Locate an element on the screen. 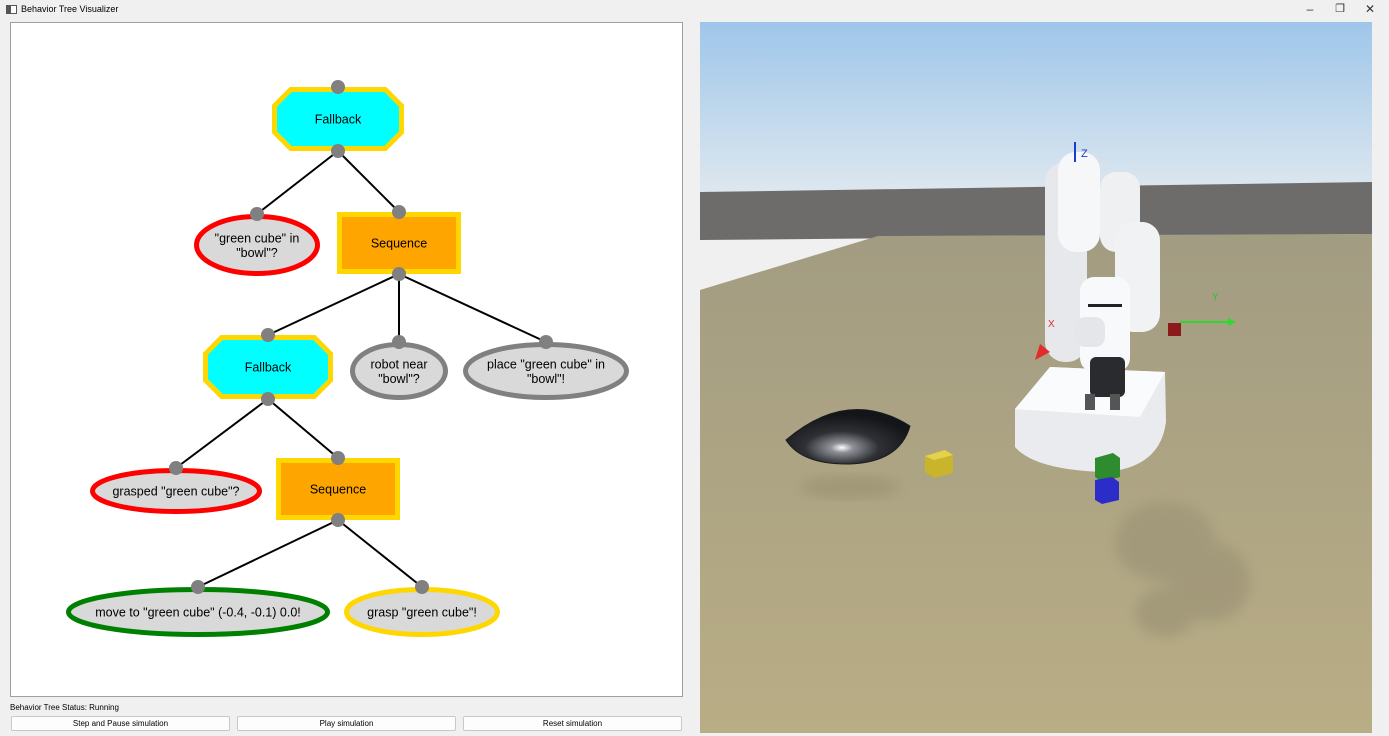 This screenshot has width=1389, height=736. title-bar: Behavior Tree Visualizer – ❐ ✕ is located at coordinates (694, 10).